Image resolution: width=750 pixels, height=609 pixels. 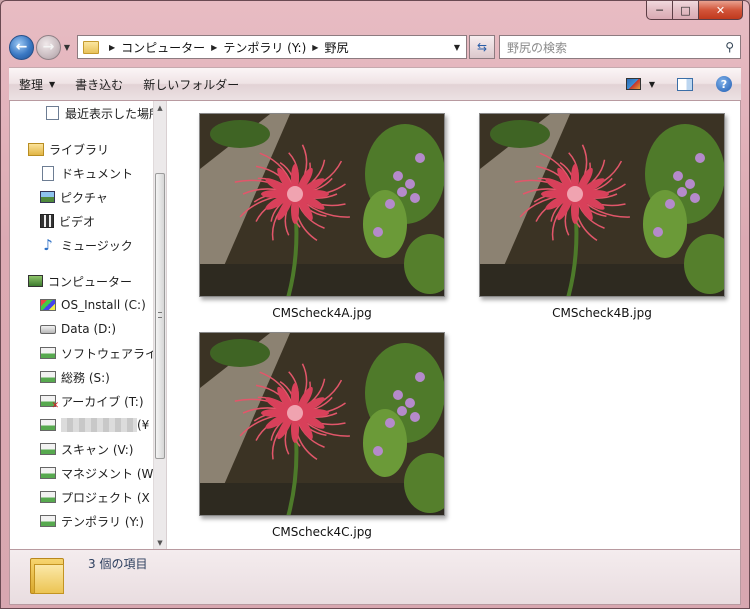 What do you see at coordinates (336, 47) in the screenshot?
I see `breadcrumb-current-folder: 野尻` at bounding box center [336, 47].